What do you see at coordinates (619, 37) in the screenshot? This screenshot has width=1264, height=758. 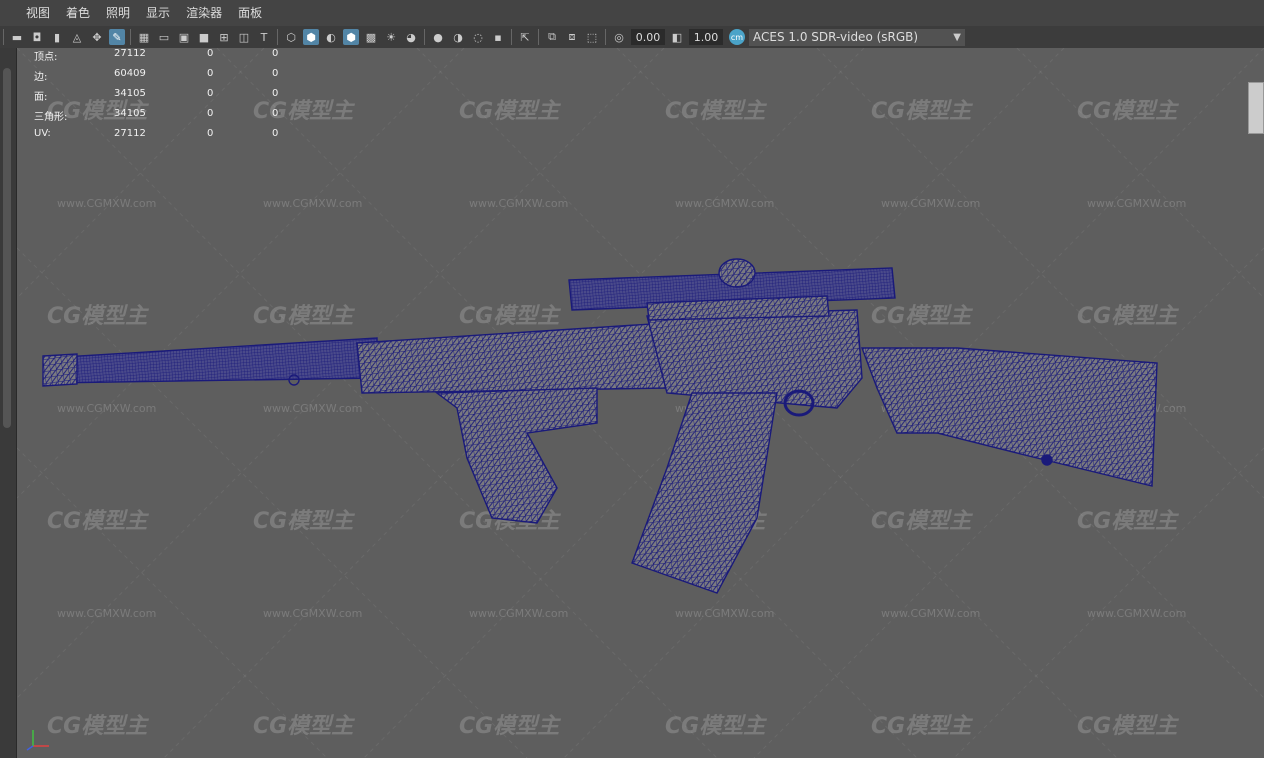 I see `exposure-icon: ◎` at bounding box center [619, 37].